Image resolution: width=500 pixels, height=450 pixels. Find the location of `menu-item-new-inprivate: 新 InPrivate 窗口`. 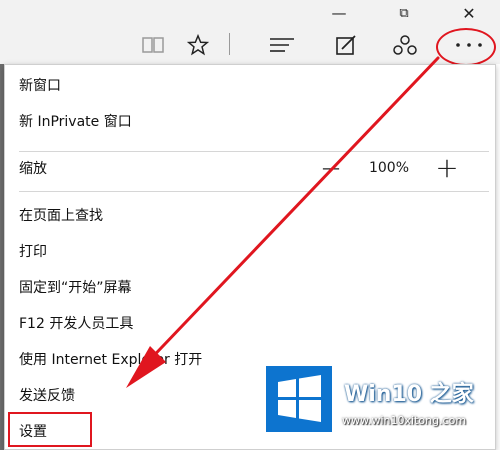

menu-item-new-inprivate: 新 InPrivate 窗口 is located at coordinates (75, 121).